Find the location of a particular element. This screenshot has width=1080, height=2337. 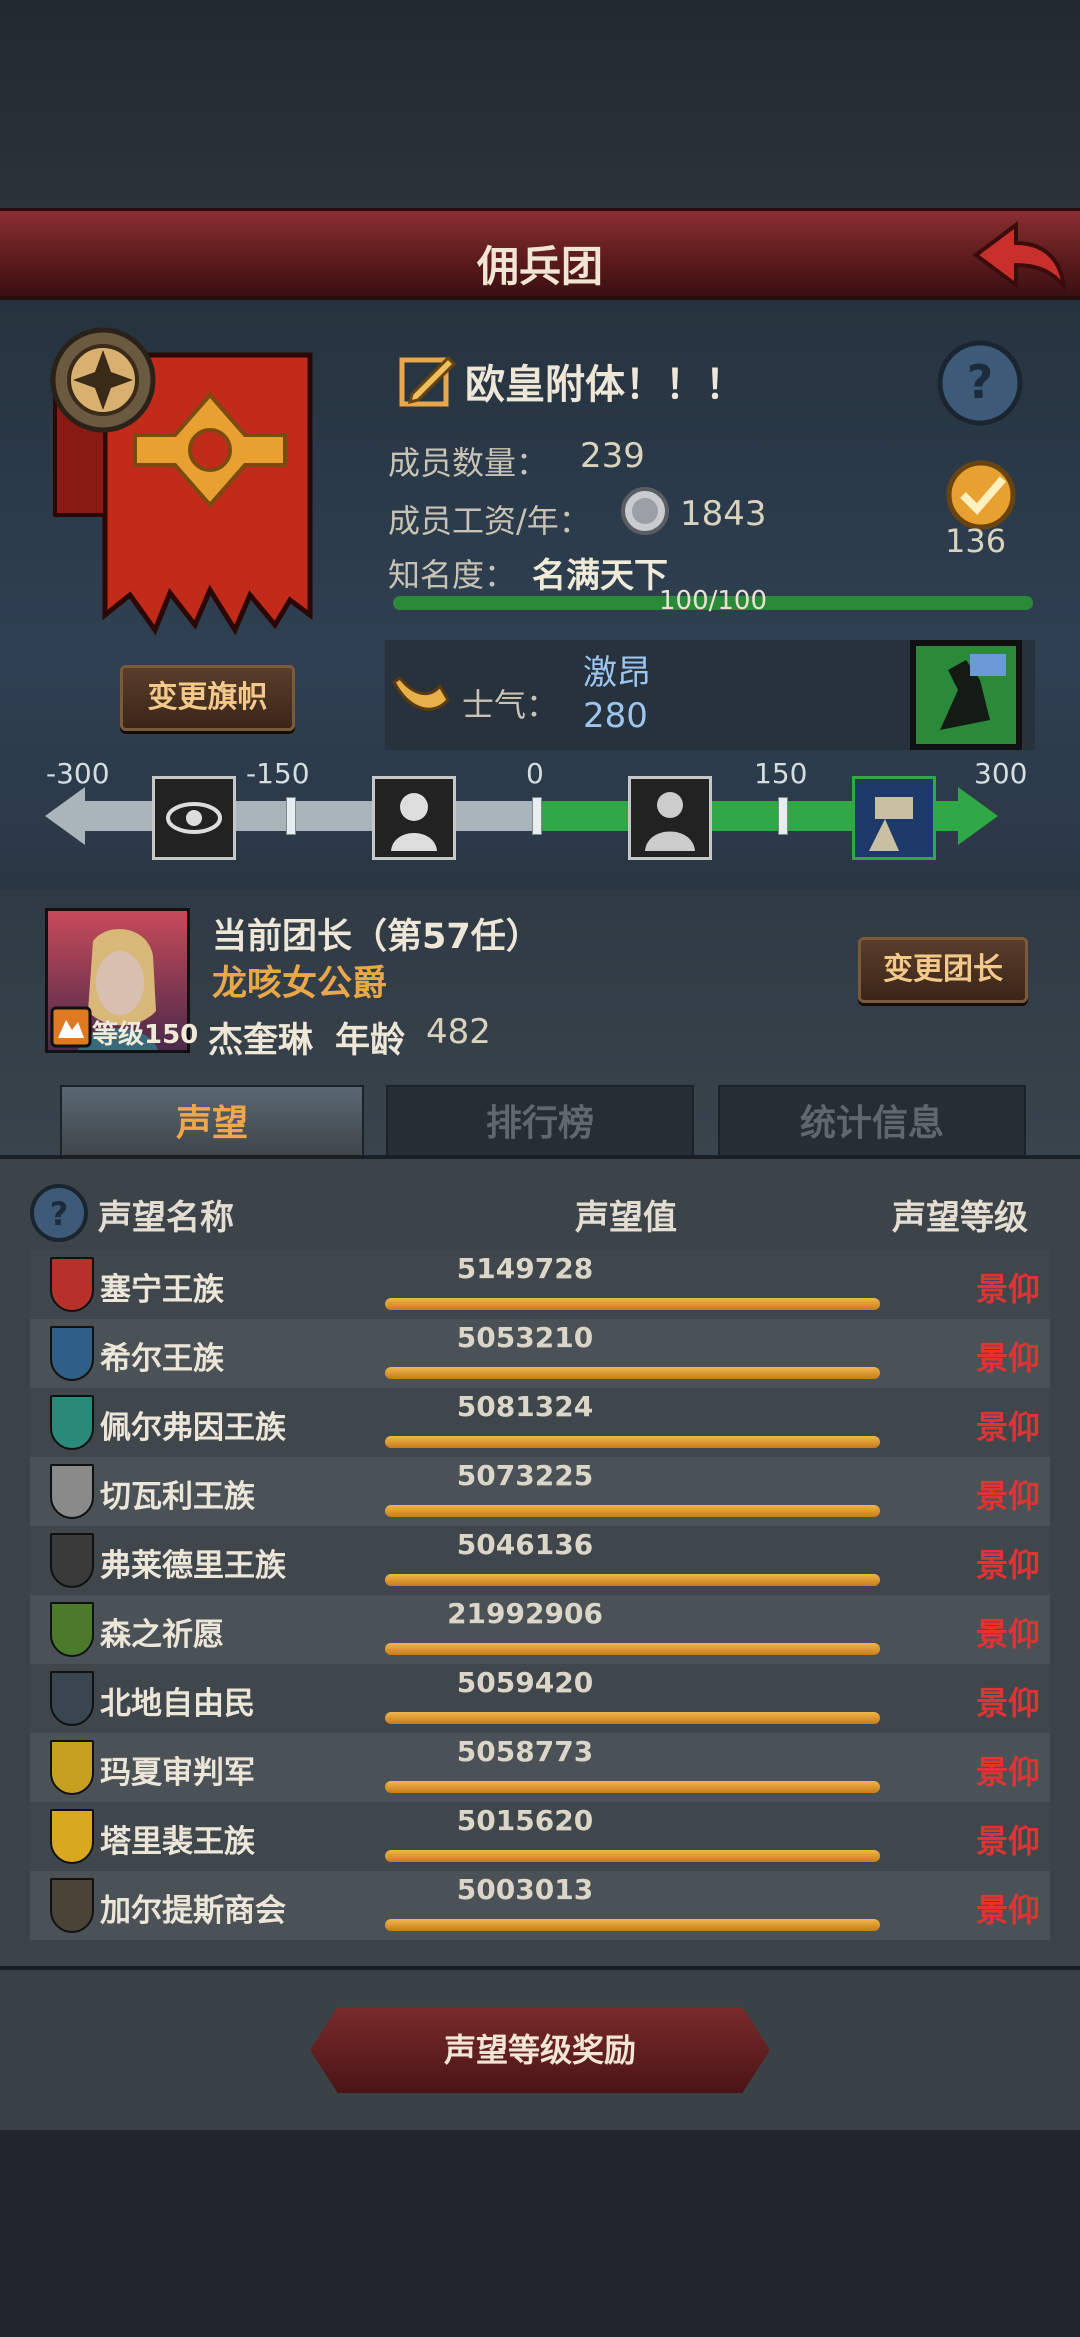

silver-coin-icon is located at coordinates (645, 511).